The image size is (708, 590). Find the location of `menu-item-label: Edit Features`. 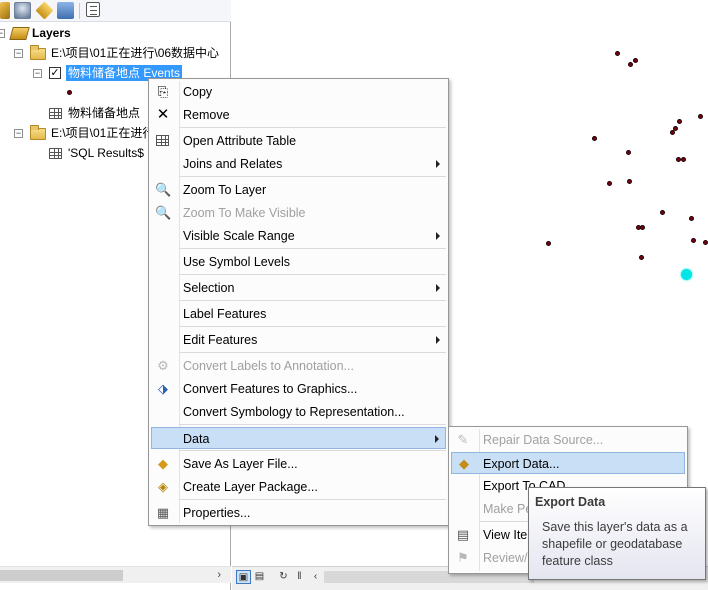

menu-item-label: Edit Features is located at coordinates (220, 340).